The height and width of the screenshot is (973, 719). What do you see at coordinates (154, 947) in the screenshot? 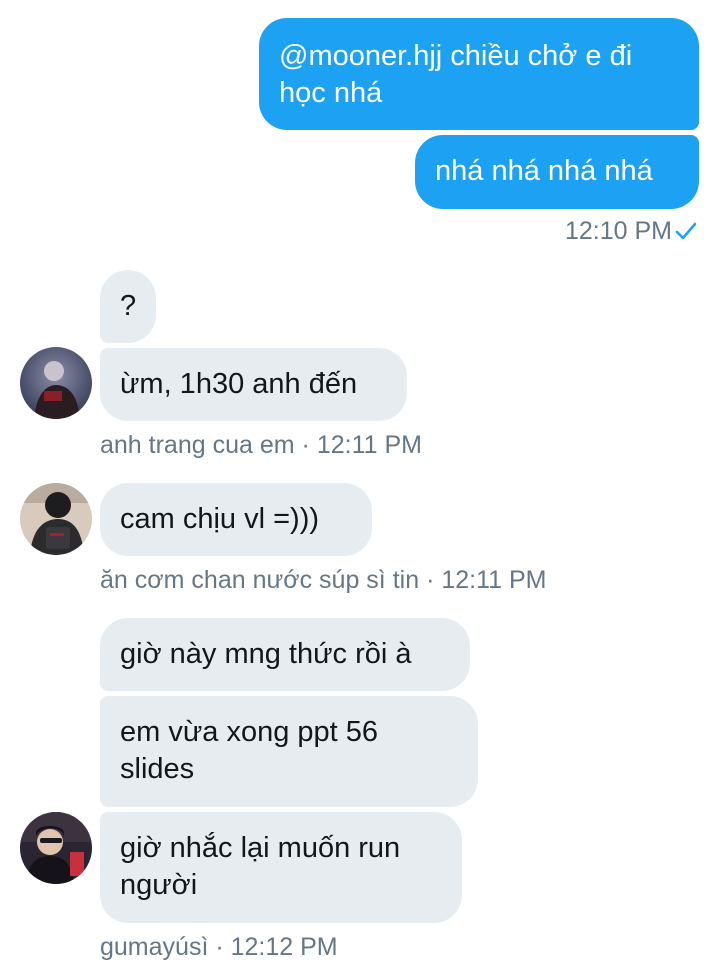
I see `sender-name: gumayúsì` at bounding box center [154, 947].